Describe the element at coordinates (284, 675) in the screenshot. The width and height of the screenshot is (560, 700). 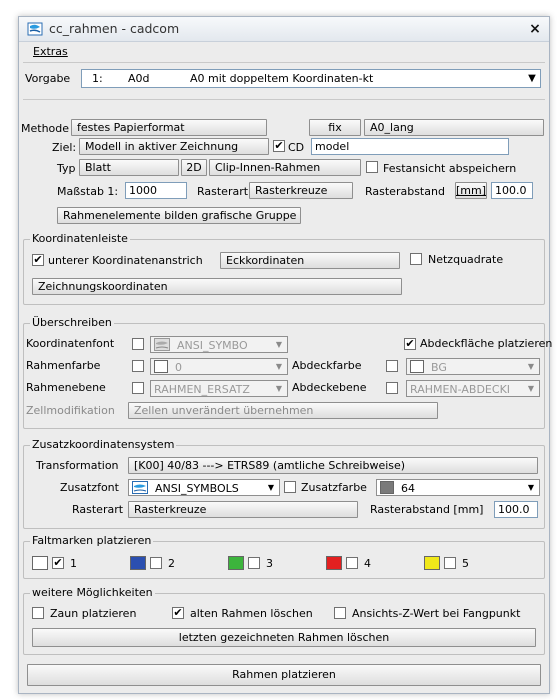
I see `rahmen-platzieren-button: Rahmen platzieren` at that location.